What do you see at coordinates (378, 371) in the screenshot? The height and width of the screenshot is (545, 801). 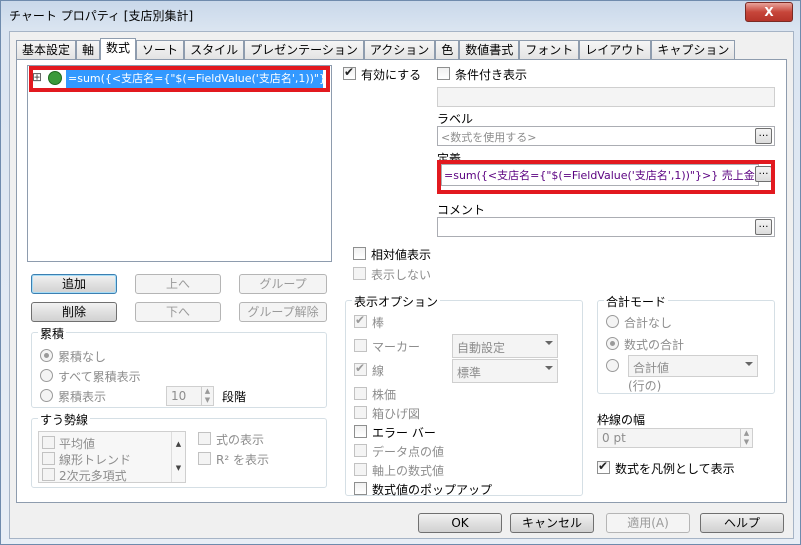 I see `line-label: 線` at bounding box center [378, 371].